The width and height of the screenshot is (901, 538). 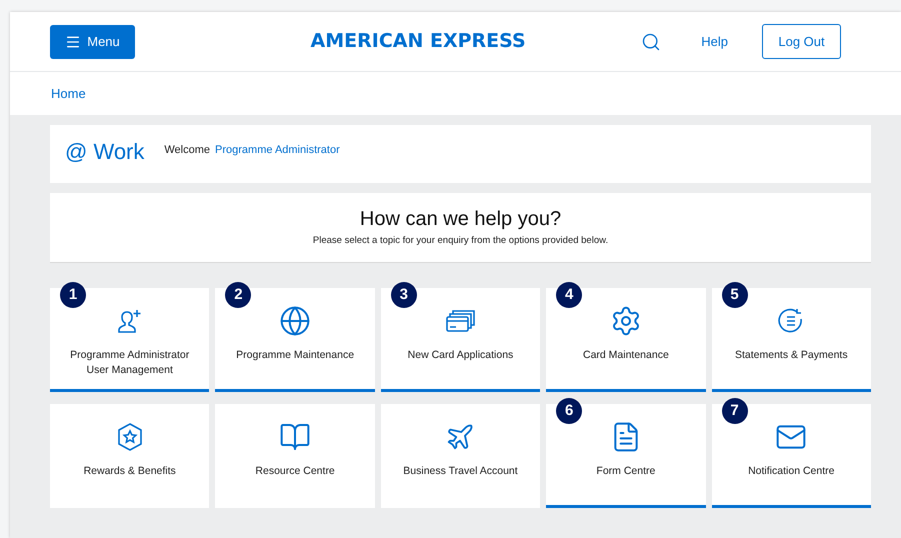 What do you see at coordinates (801, 41) in the screenshot?
I see `logout-button: Log Out` at bounding box center [801, 41].